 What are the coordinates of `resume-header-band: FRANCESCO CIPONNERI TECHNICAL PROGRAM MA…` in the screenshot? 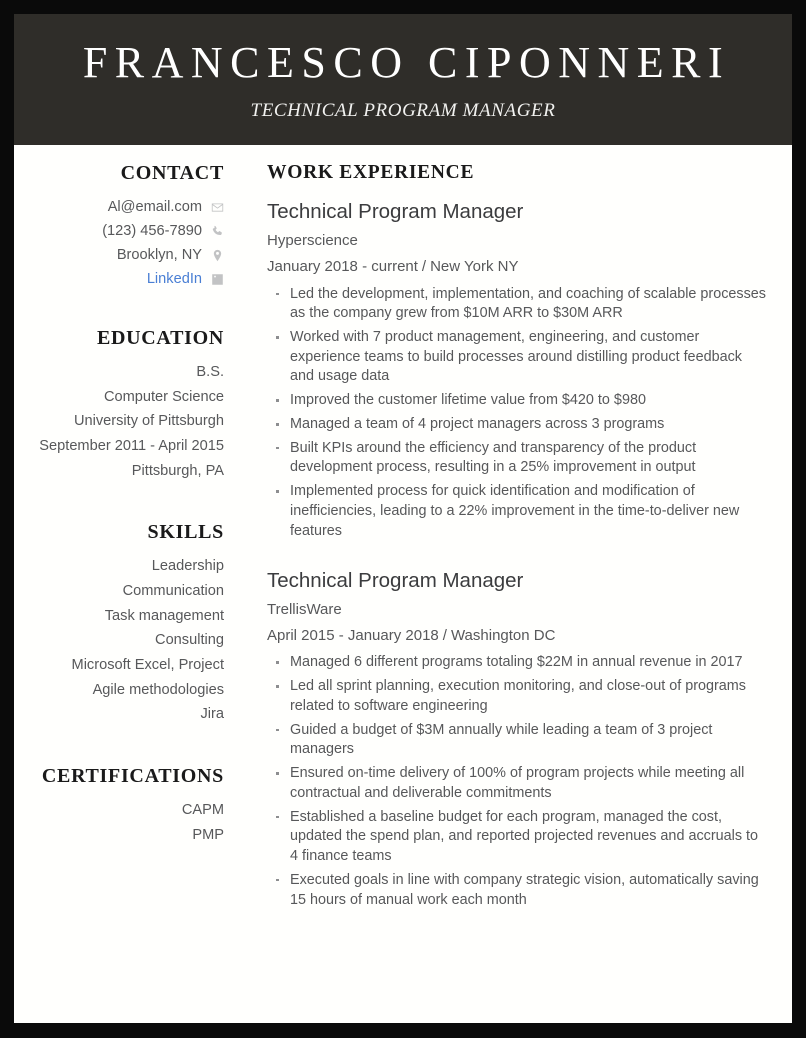 It's located at (403, 79).